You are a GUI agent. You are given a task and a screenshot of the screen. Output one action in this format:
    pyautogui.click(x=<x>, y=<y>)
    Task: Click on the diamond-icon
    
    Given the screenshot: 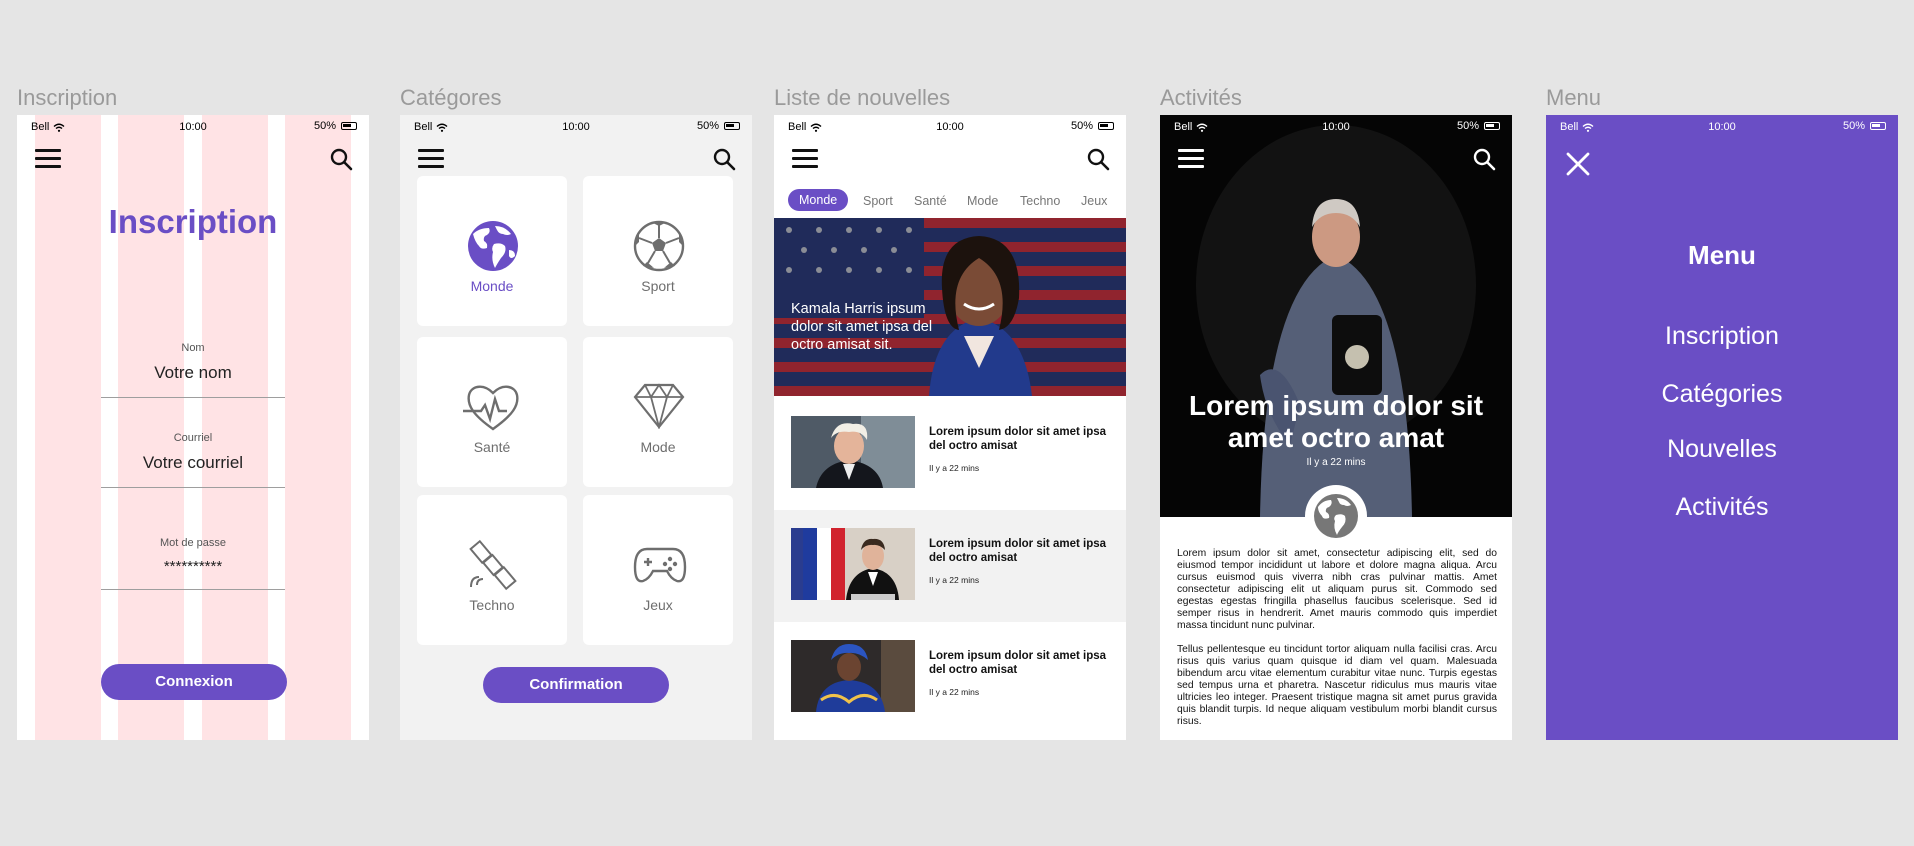 What is the action you would take?
    pyautogui.click(x=659, y=406)
    